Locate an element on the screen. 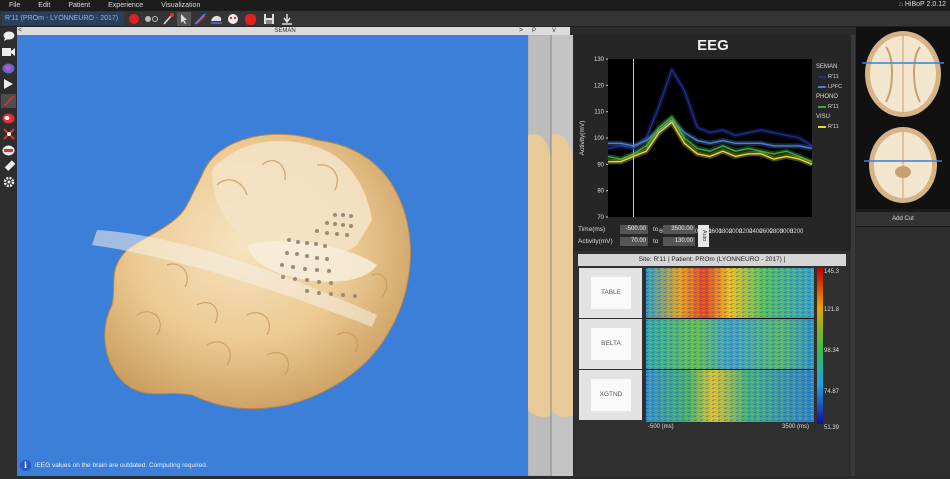  y-tick-label: 80 is located at coordinates (600, 192).